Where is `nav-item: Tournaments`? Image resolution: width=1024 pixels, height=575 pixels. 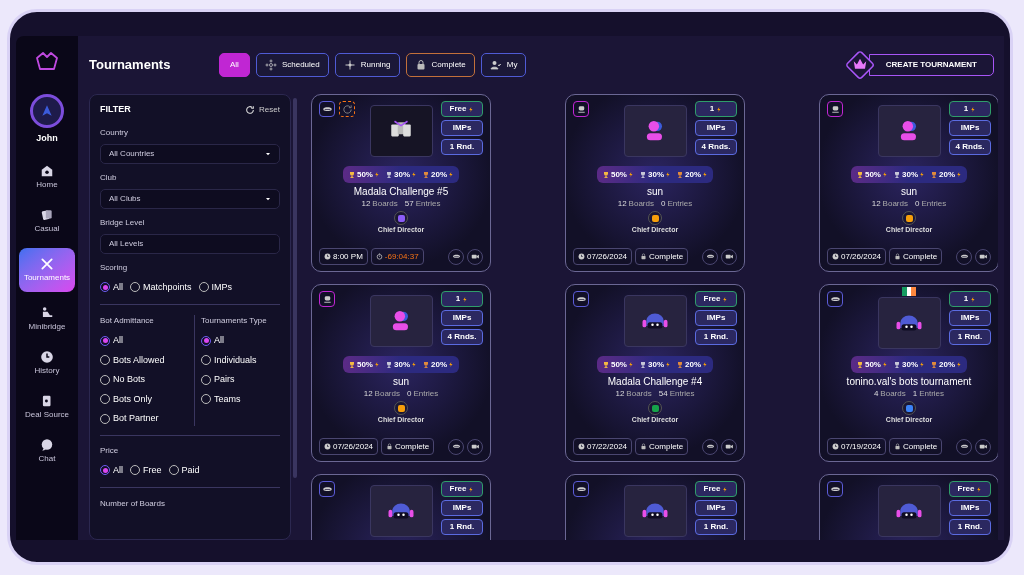
nav-item: Tournaments is located at coordinates (47, 269).